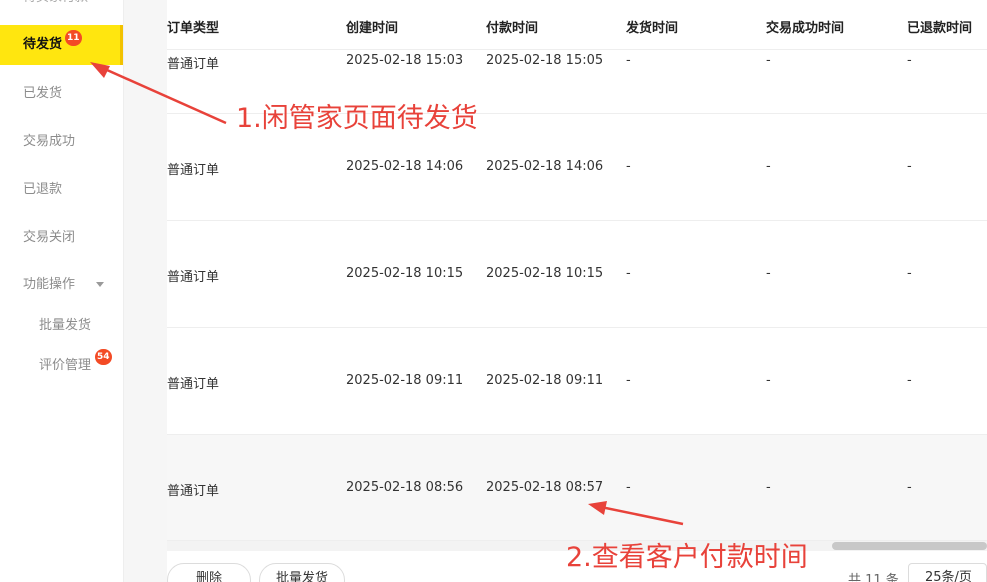  I want to click on content-gutter, so click(145, 291).